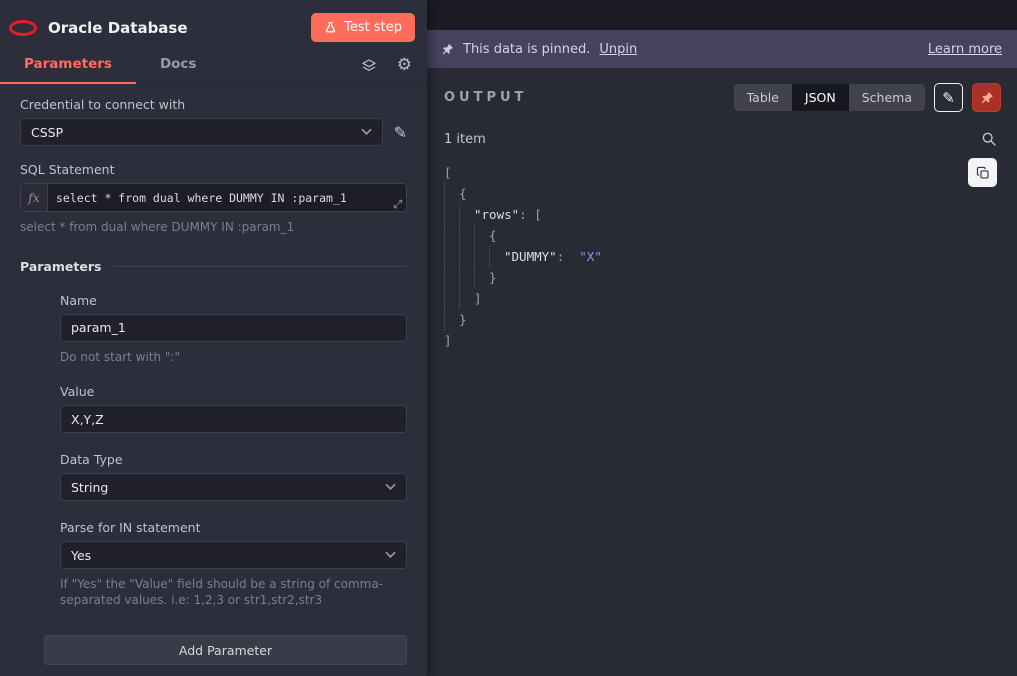 This screenshot has height=676, width=1017. Describe the element at coordinates (23, 27) in the screenshot. I see `oracle-logo-icon` at that location.